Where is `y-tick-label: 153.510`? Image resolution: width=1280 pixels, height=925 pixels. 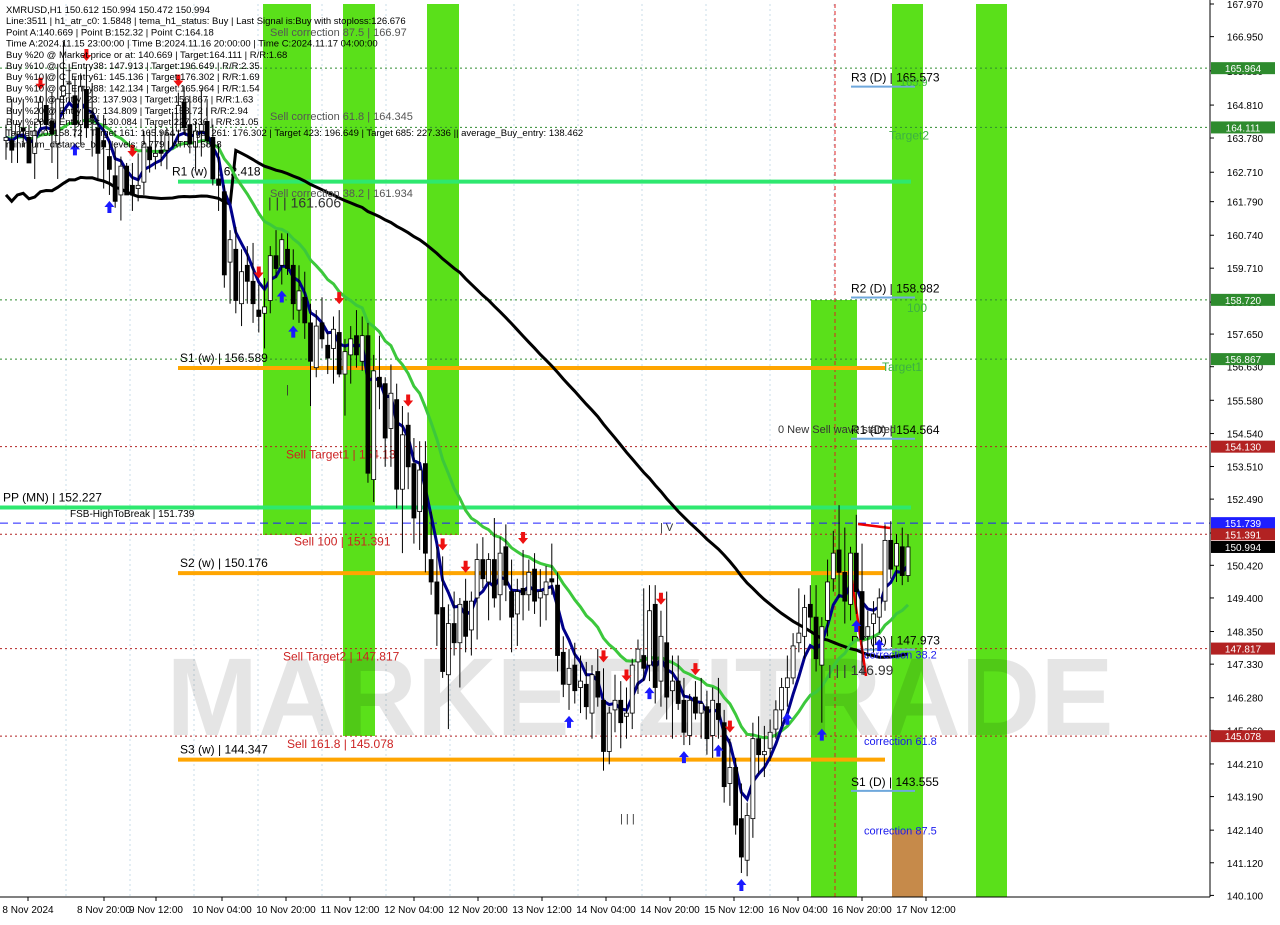 y-tick-label: 153.510 is located at coordinates (1245, 467).